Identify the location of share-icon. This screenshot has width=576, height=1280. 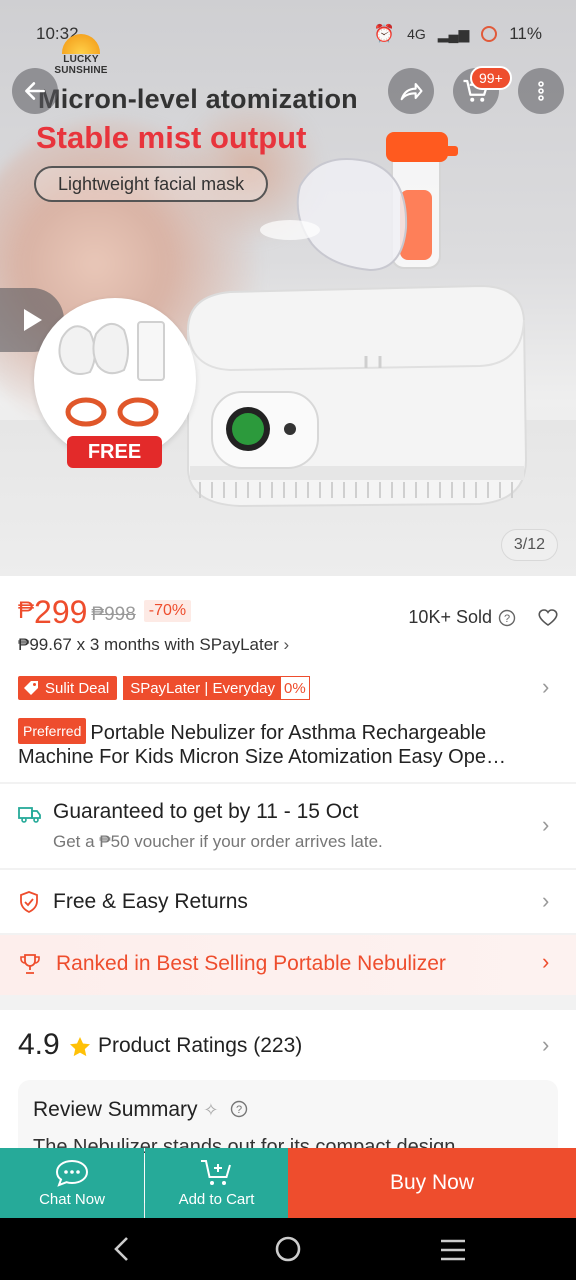
(411, 91).